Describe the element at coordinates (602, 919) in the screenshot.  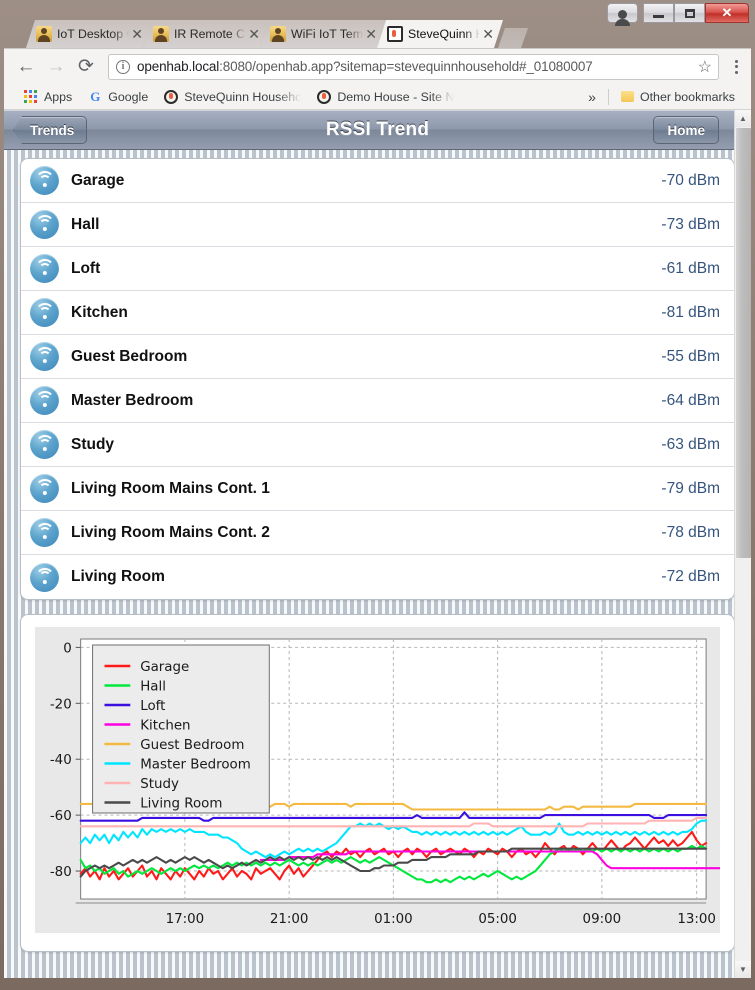
I see `svg-text: 09:00` at that location.